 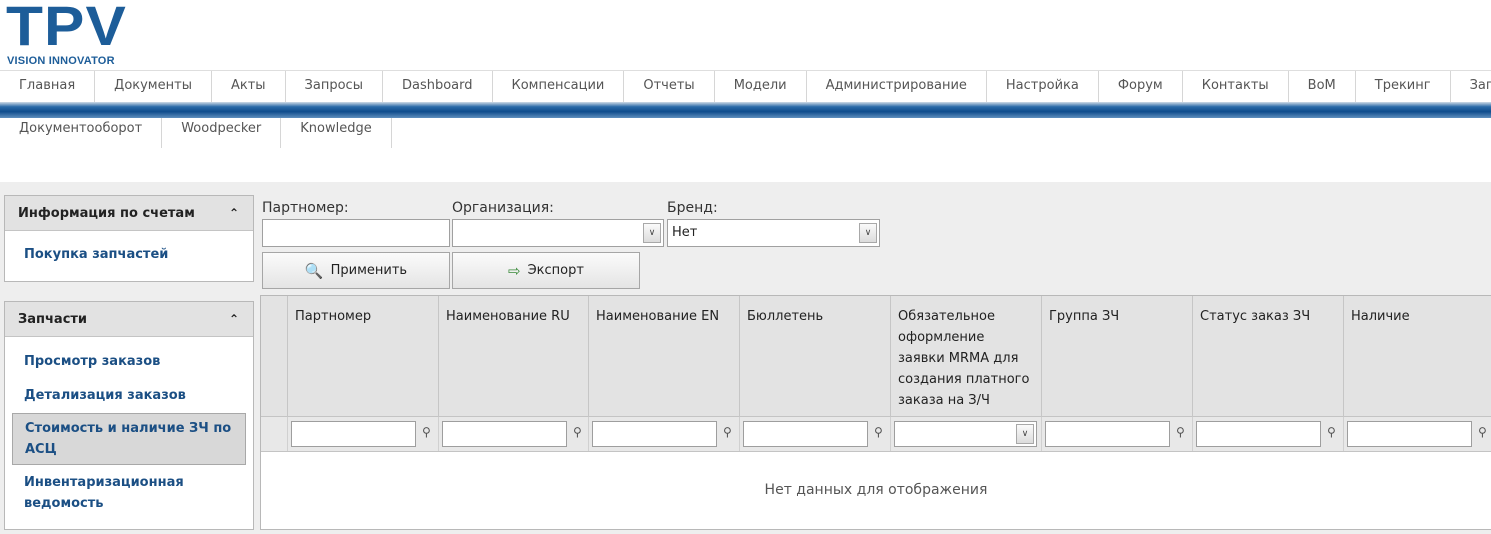 What do you see at coordinates (48, 86) in the screenshot?
I see `nav-item-home: Главная` at bounding box center [48, 86].